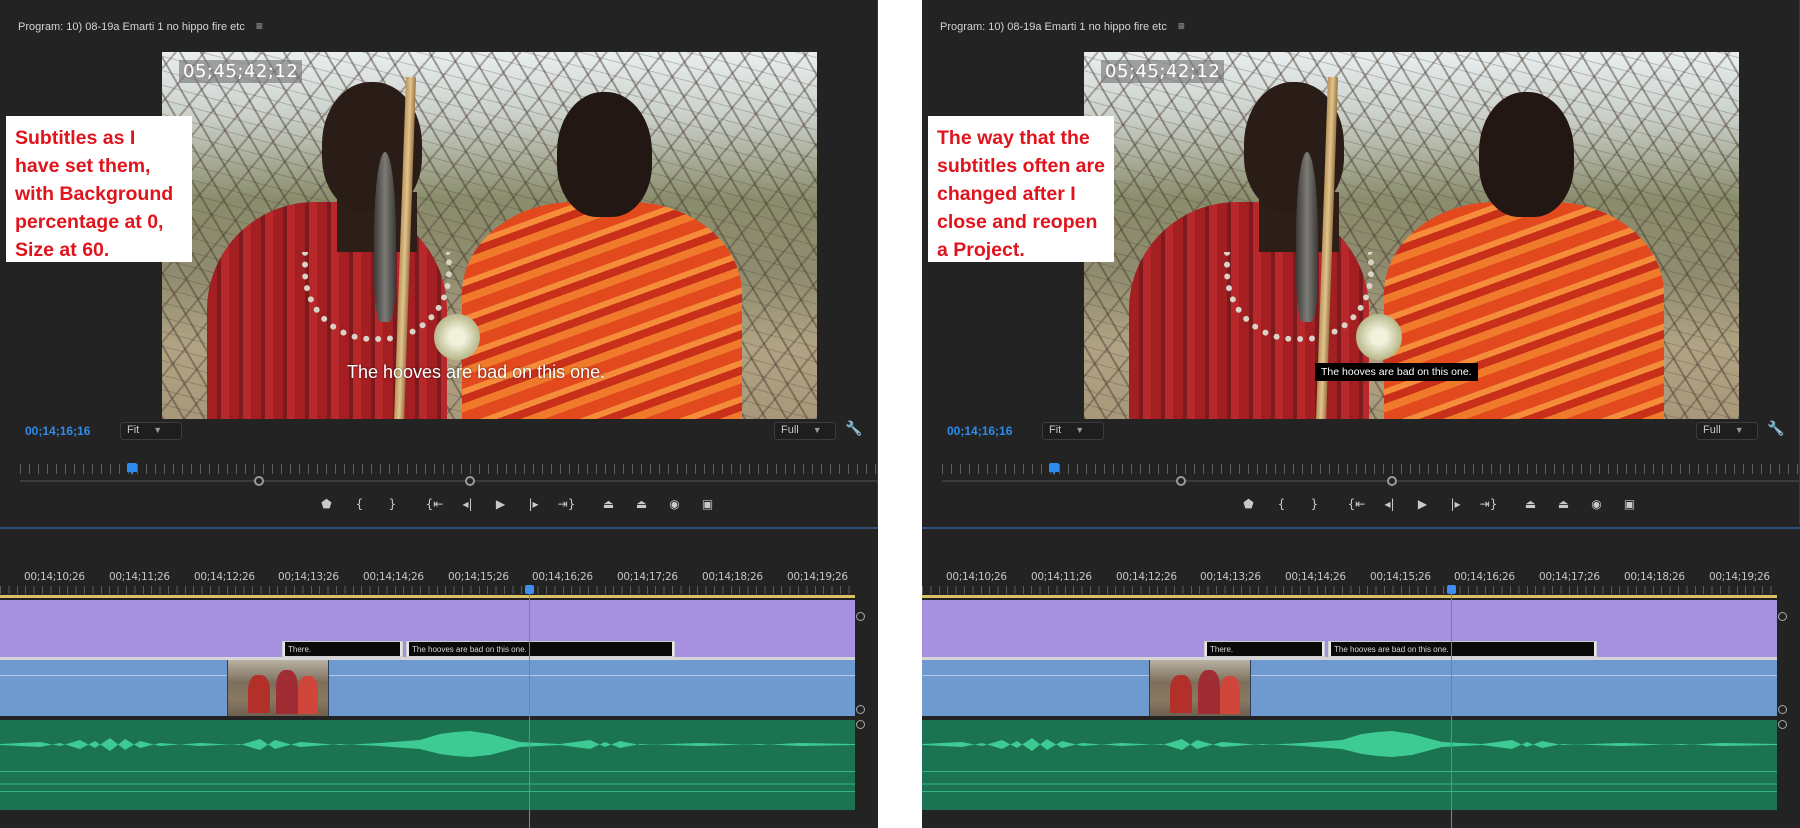  I want to click on tick-label: 00;14;14;26, so click(1315, 577).